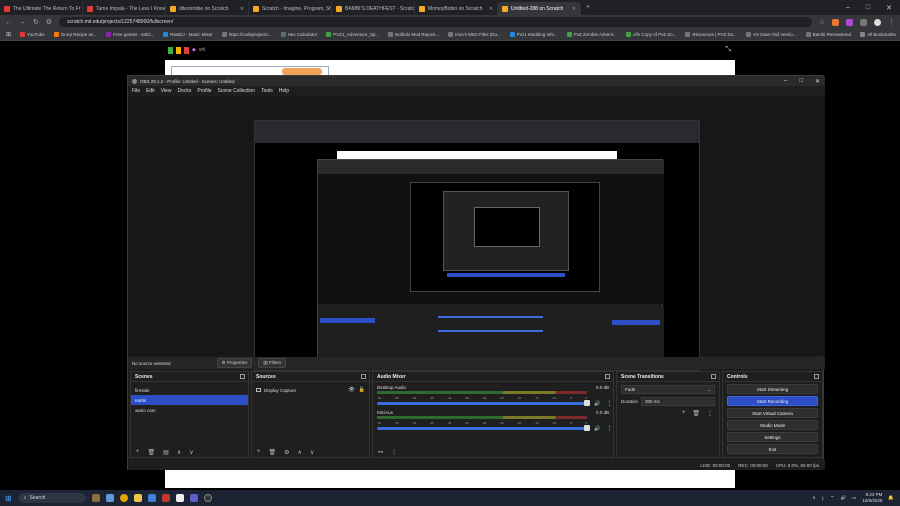 The image size is (900, 506). I want to click on forward-icon: →, so click(22, 22).